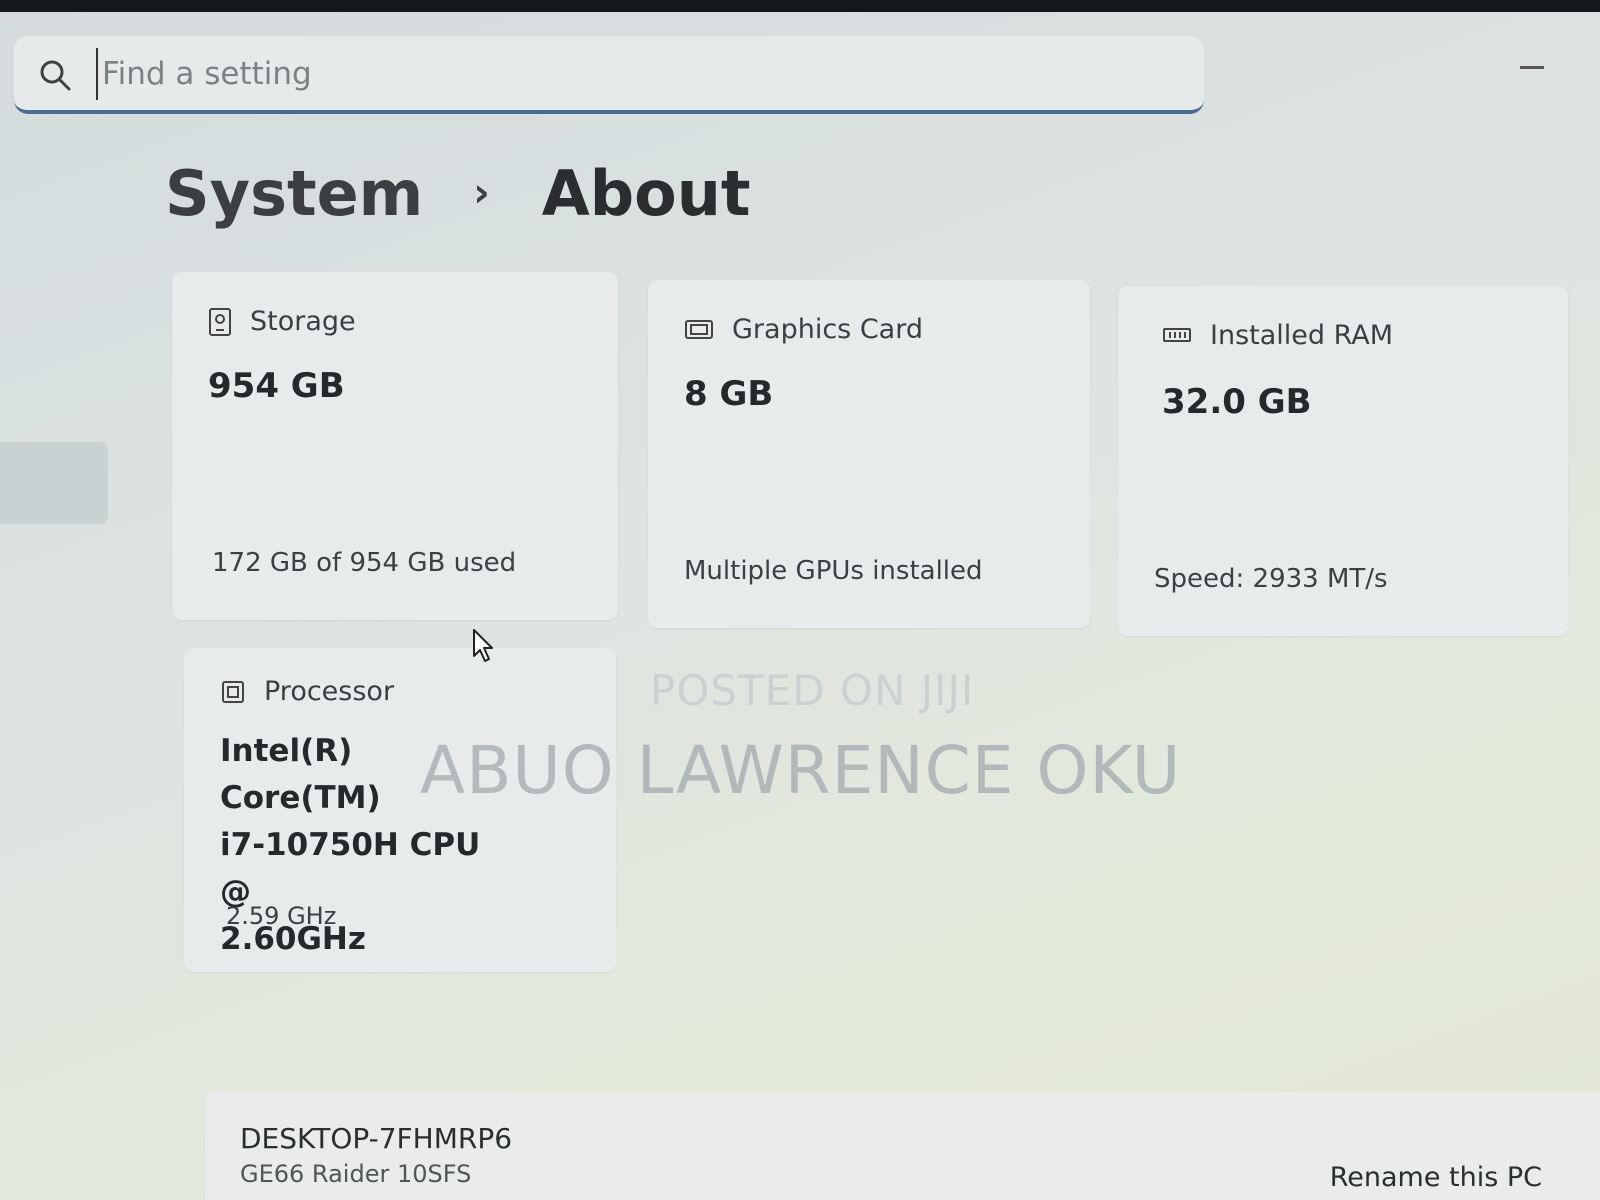 This screenshot has height=1200, width=1600. What do you see at coordinates (281, 916) in the screenshot?
I see `processor-speed: 2.59 GHz` at bounding box center [281, 916].